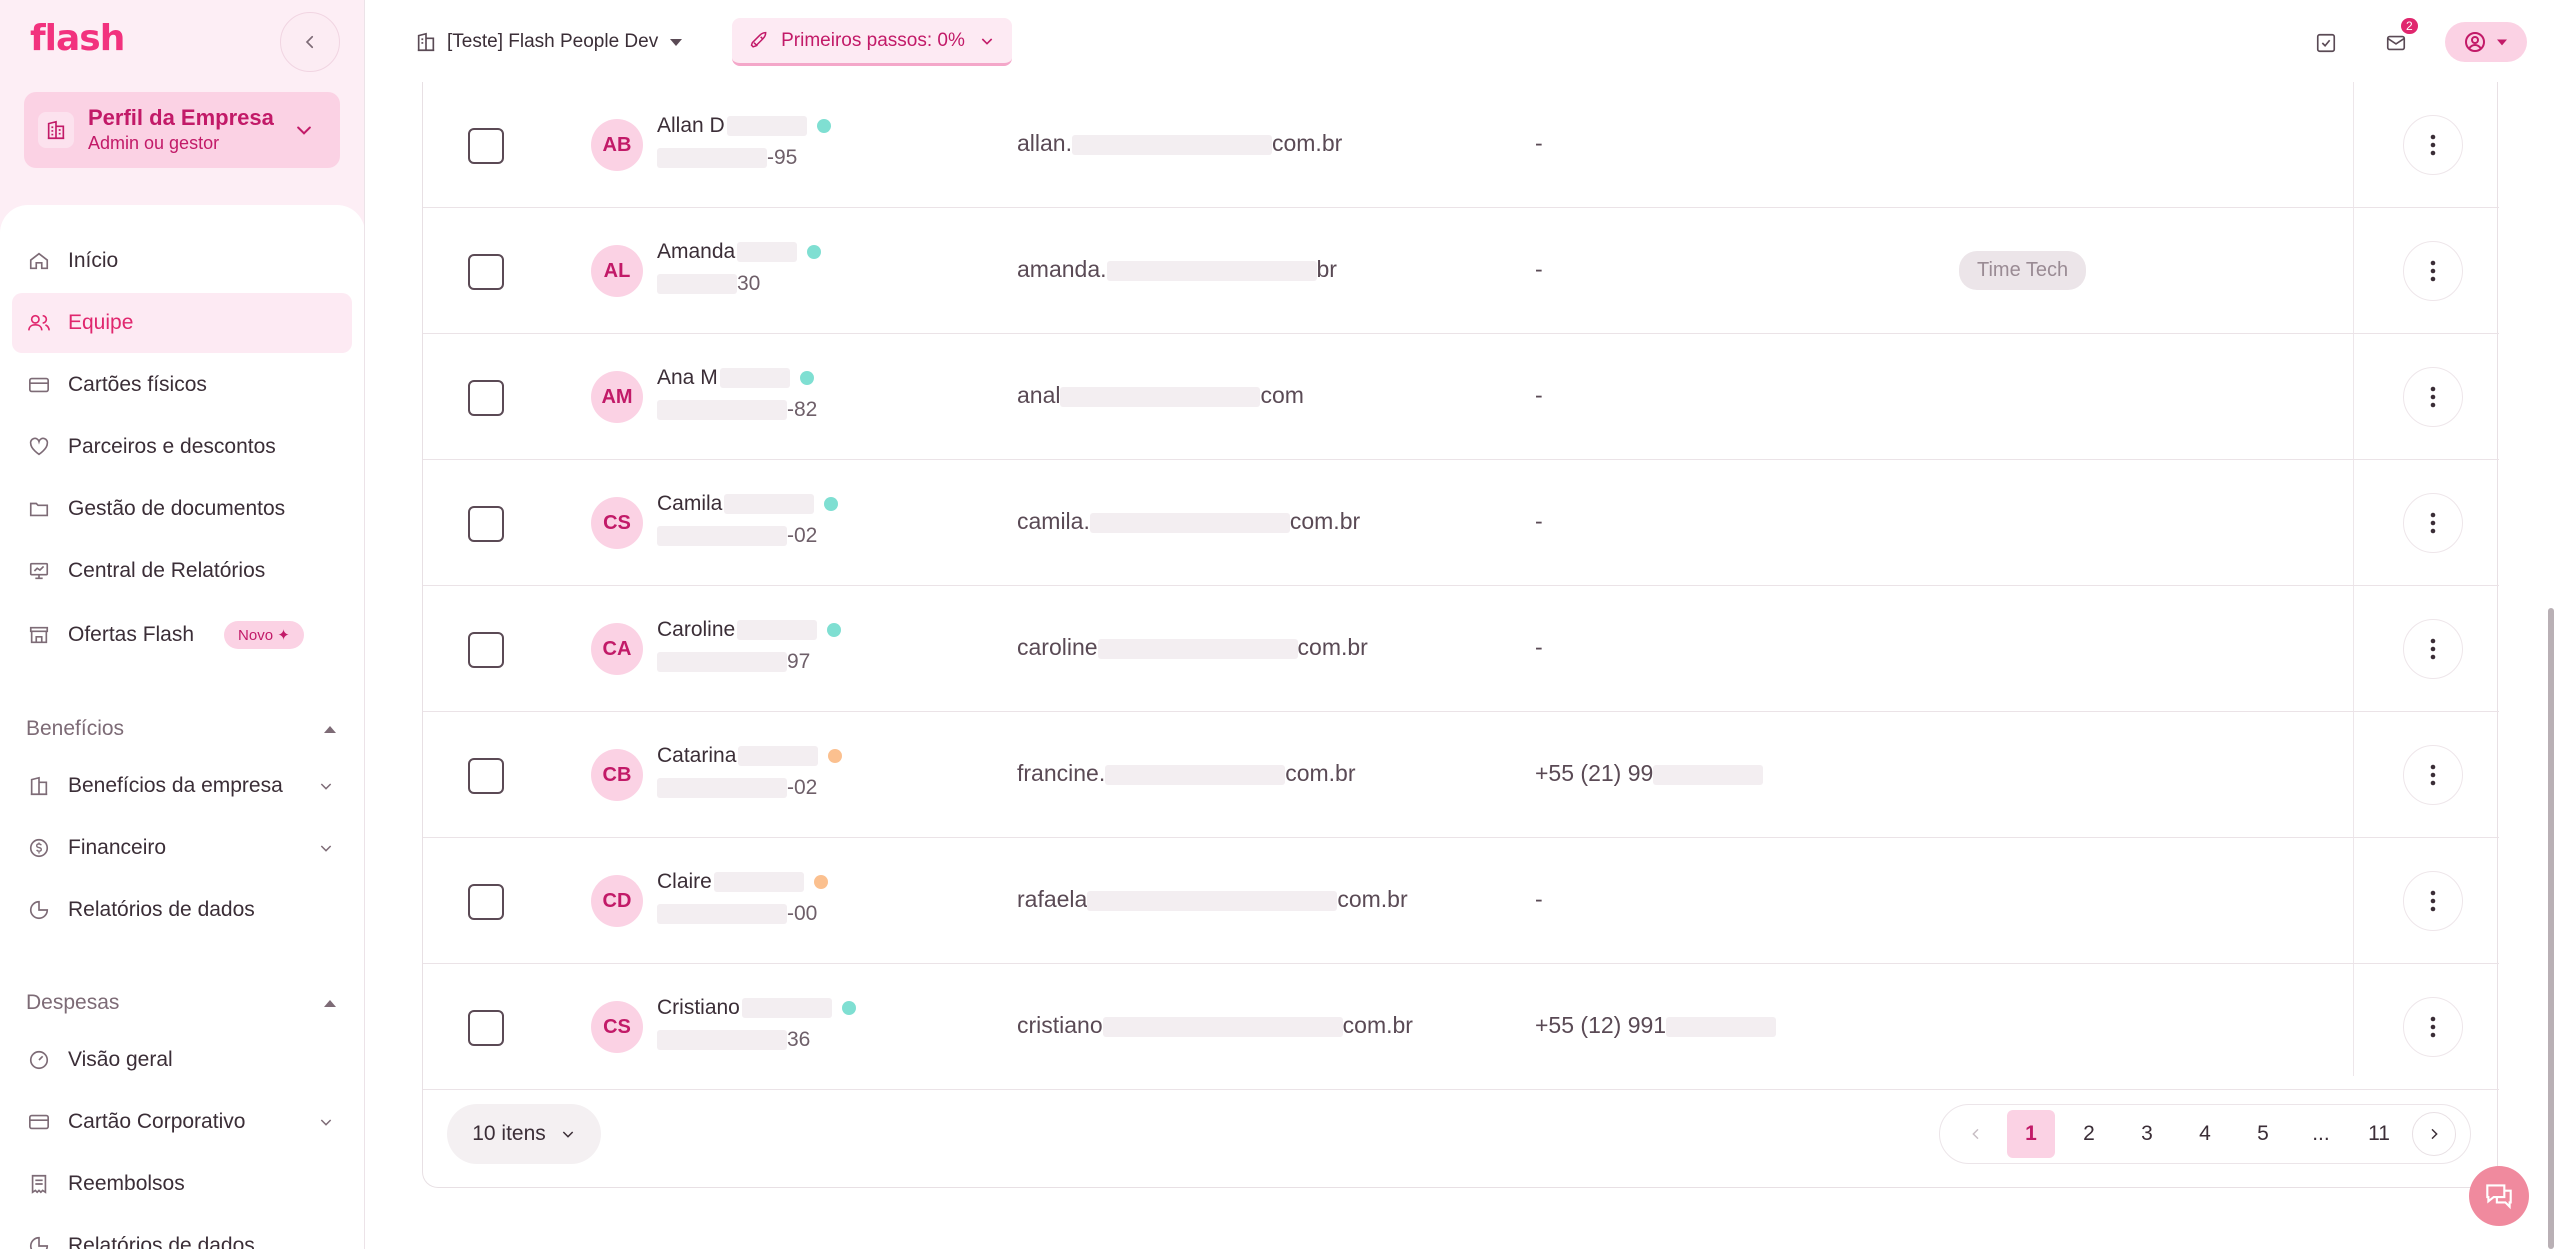  What do you see at coordinates (2409, 26) in the screenshot?
I see `notifications-count-badge: 2` at bounding box center [2409, 26].